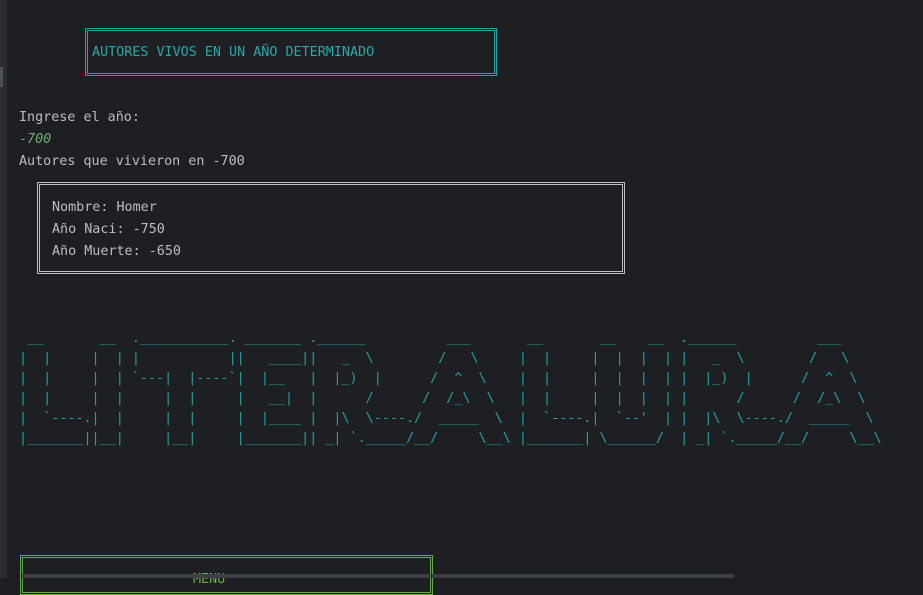 This screenshot has width=923, height=595. I want to click on page-title: AUTORES VIVOS EN UN AÑO DETERMINADO, so click(233, 52).